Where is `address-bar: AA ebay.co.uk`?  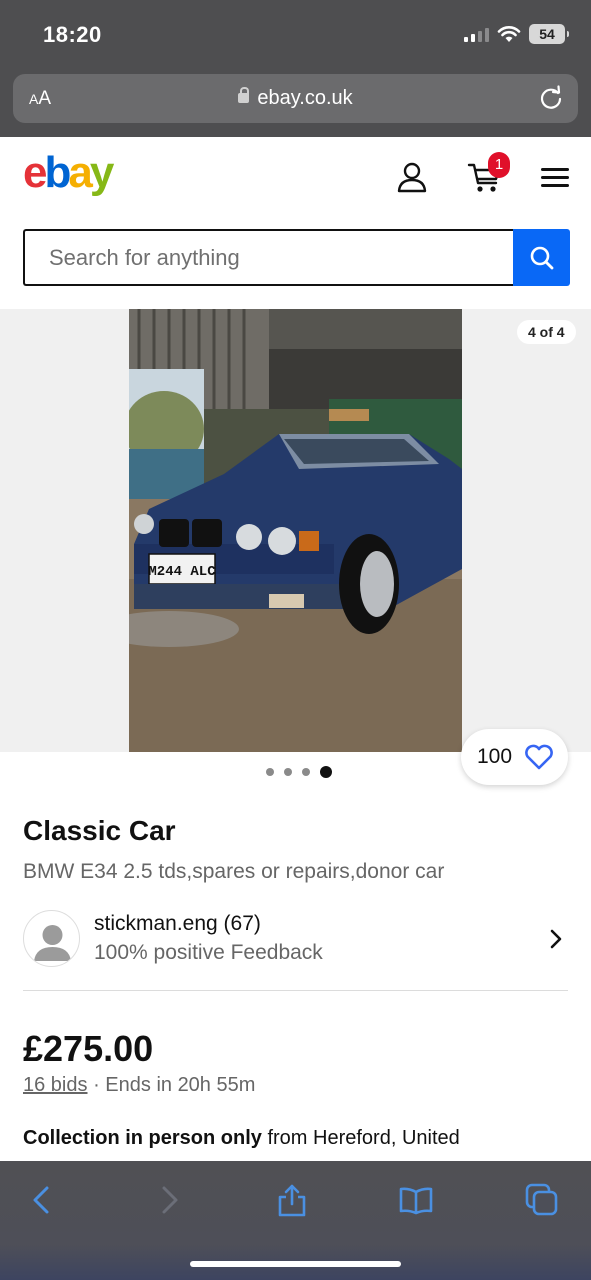
address-bar: AA ebay.co.uk is located at coordinates (295, 98).